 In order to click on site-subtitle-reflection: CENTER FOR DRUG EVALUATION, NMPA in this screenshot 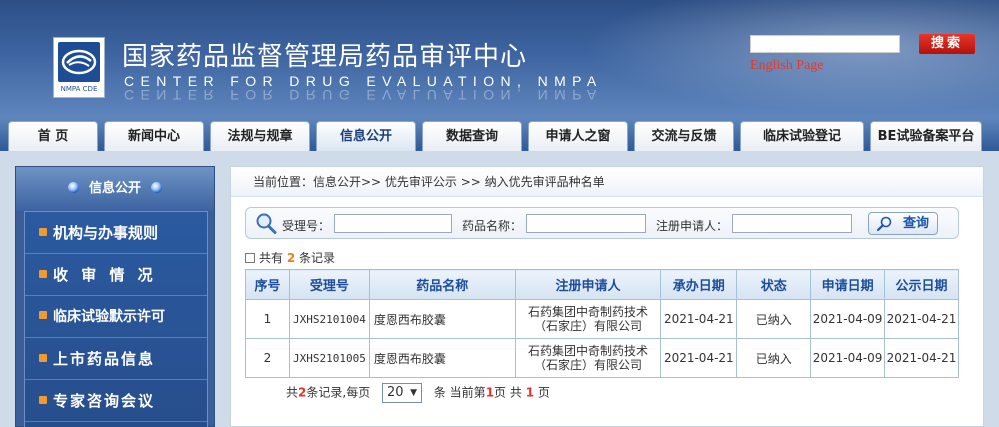, I will do `click(363, 95)`.